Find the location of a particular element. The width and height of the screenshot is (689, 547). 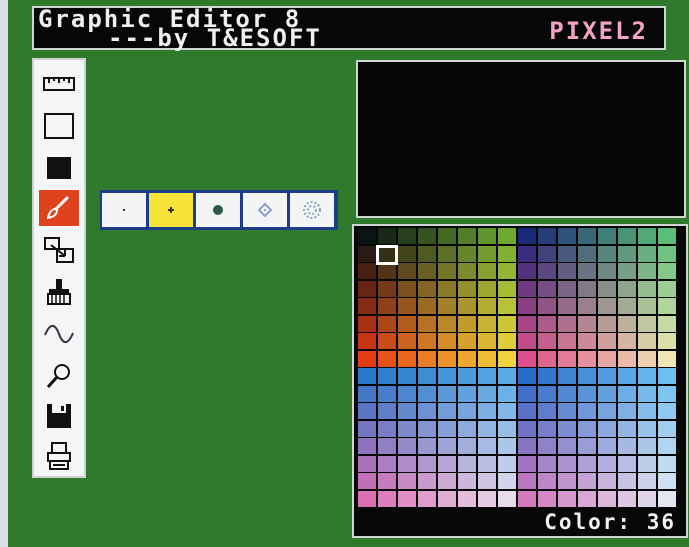

curve-tool is located at coordinates (59, 334).